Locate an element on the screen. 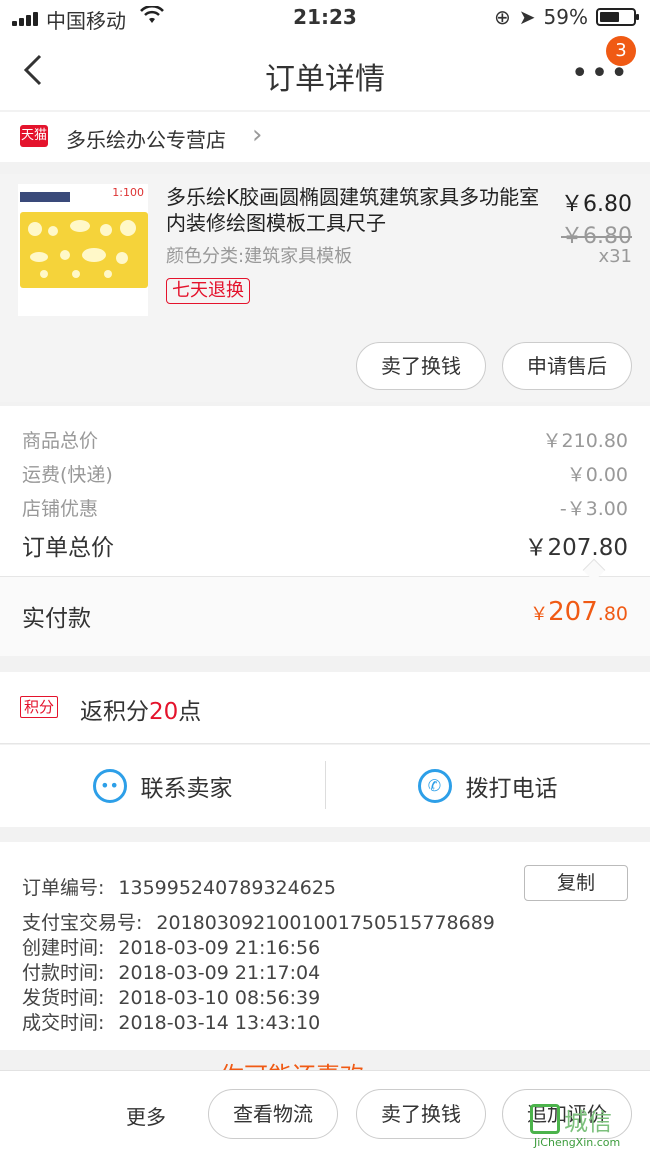 This screenshot has height=1156, width=650. notification-badge: 3 is located at coordinates (621, 51).